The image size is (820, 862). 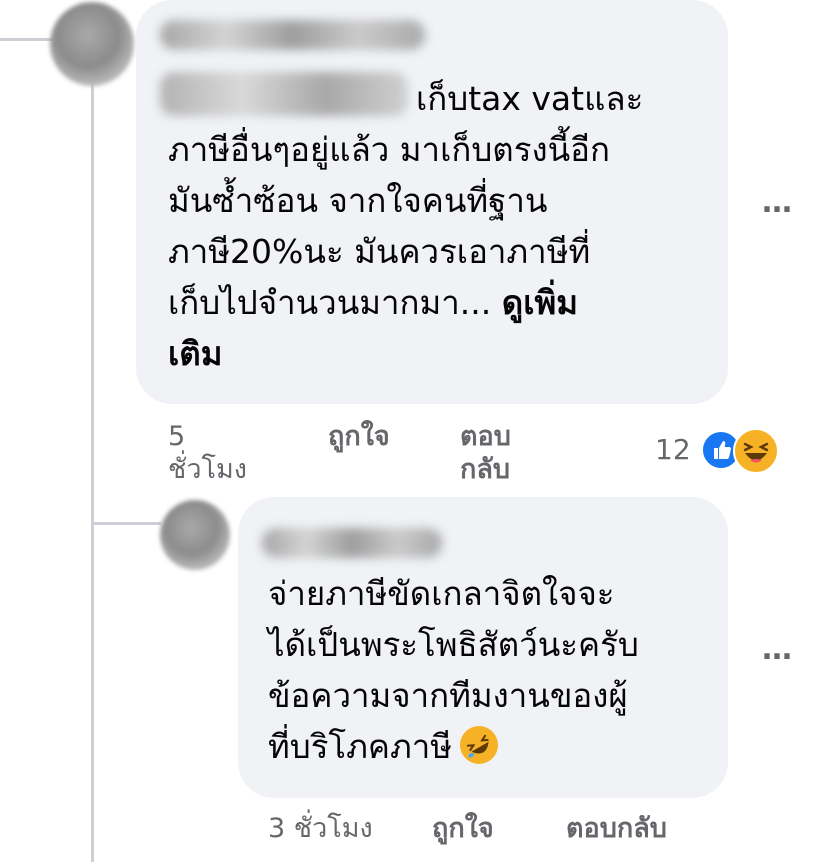 What do you see at coordinates (673, 449) in the screenshot?
I see `reaction-count: 12` at bounding box center [673, 449].